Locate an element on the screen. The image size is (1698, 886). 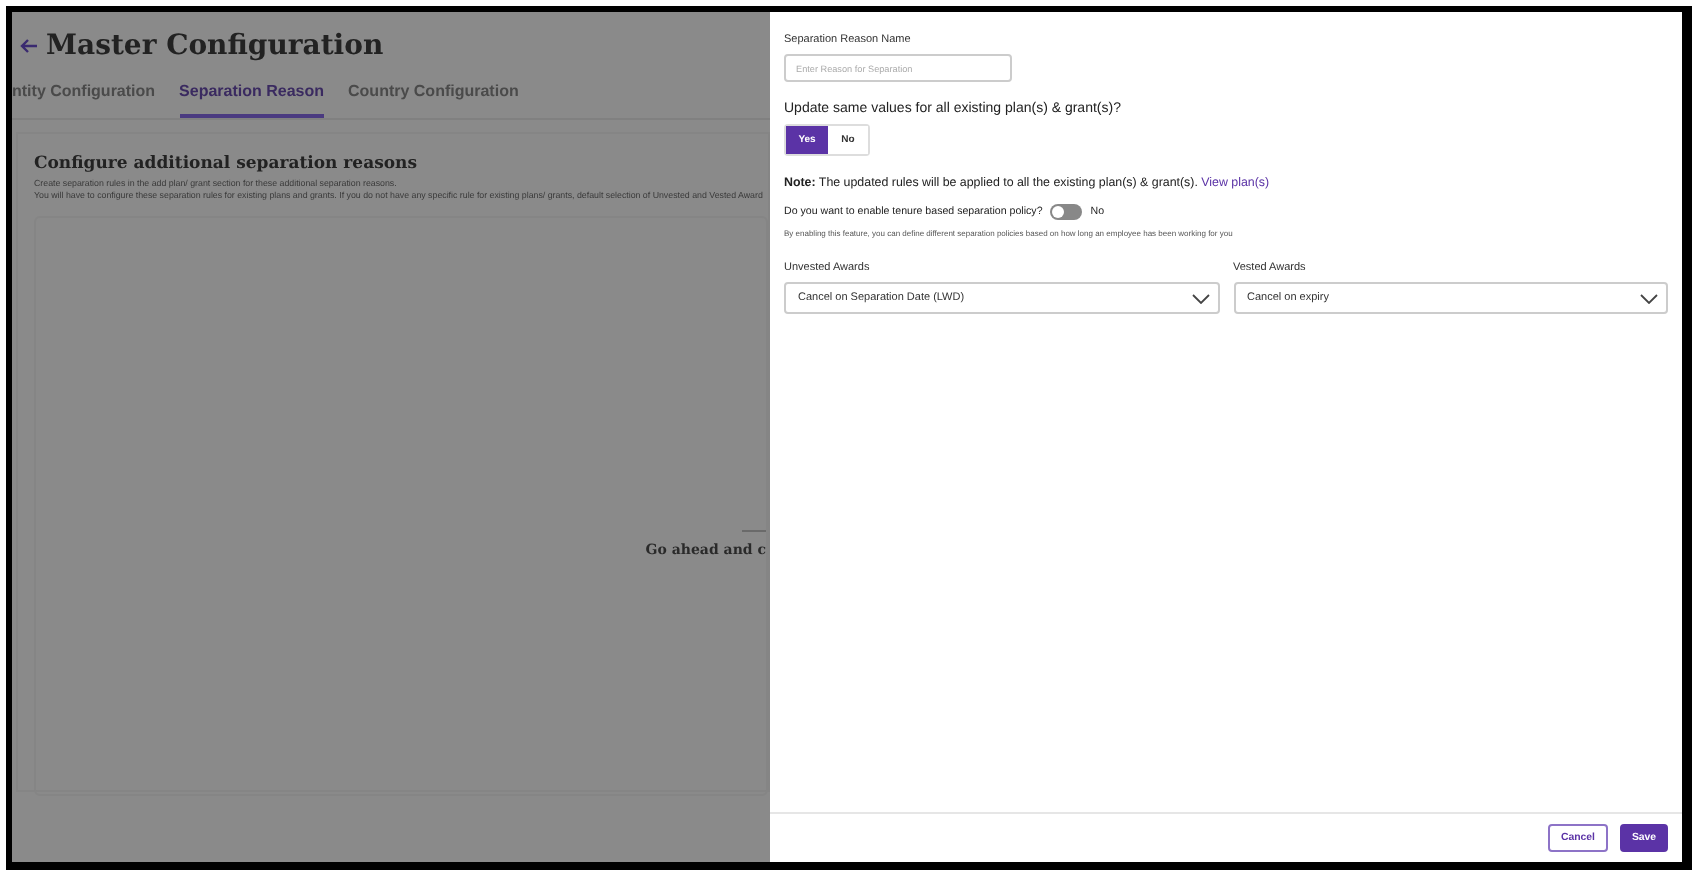
page-title: Master Configuration is located at coordinates (215, 46).